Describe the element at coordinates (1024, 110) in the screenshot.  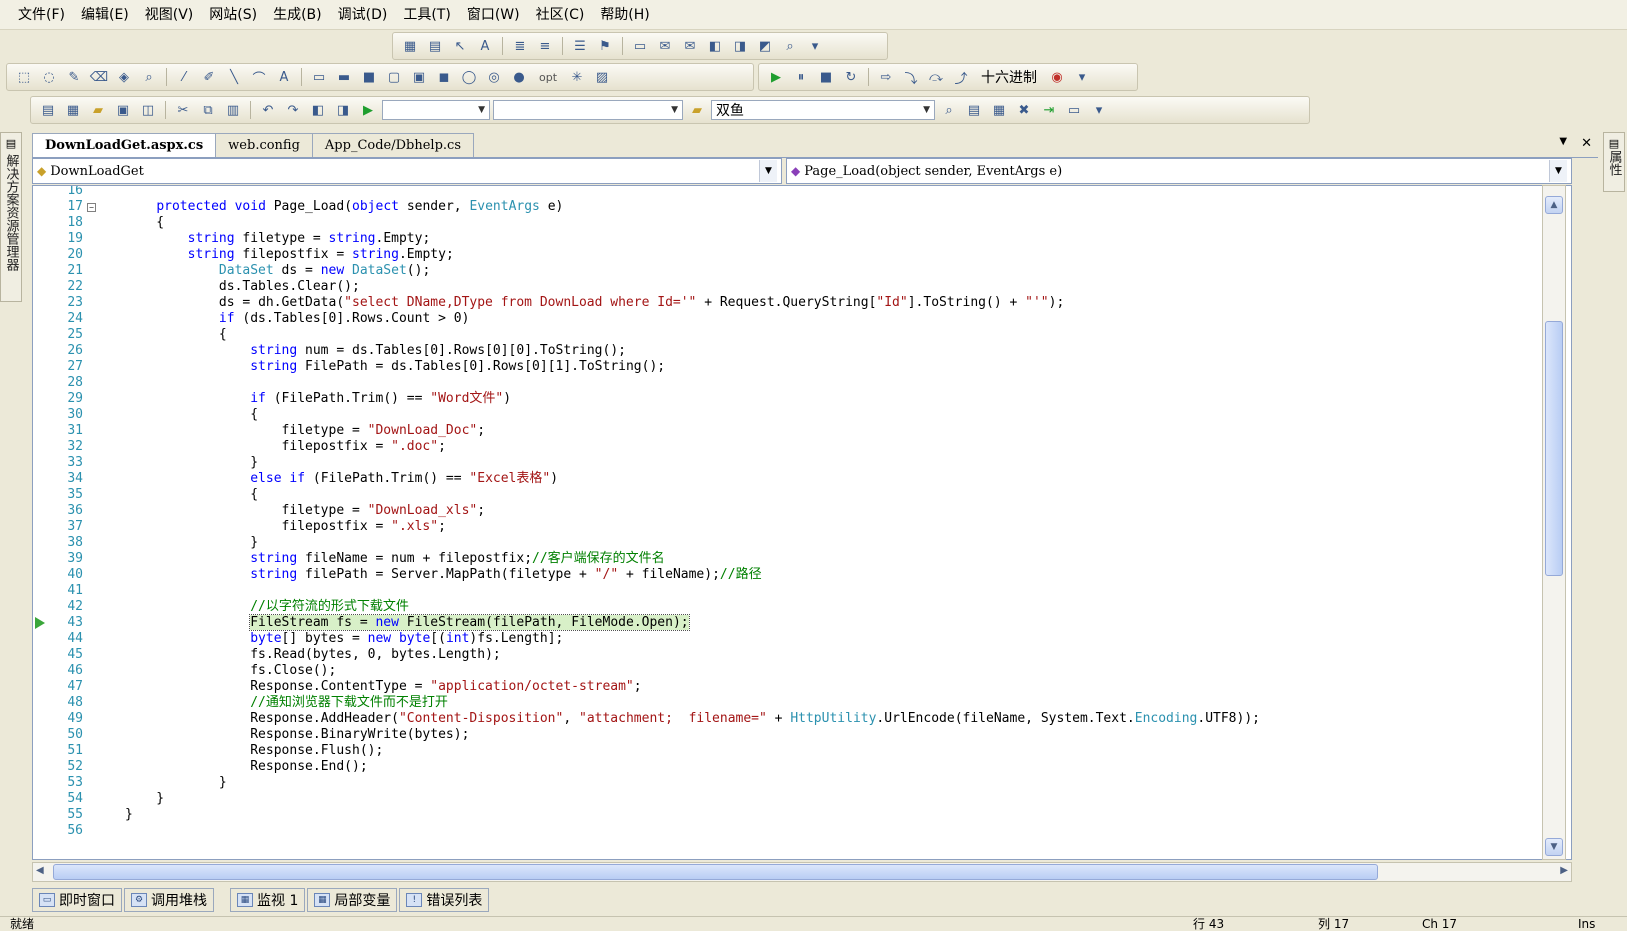
I see `toolbox-icon: ✖` at that location.